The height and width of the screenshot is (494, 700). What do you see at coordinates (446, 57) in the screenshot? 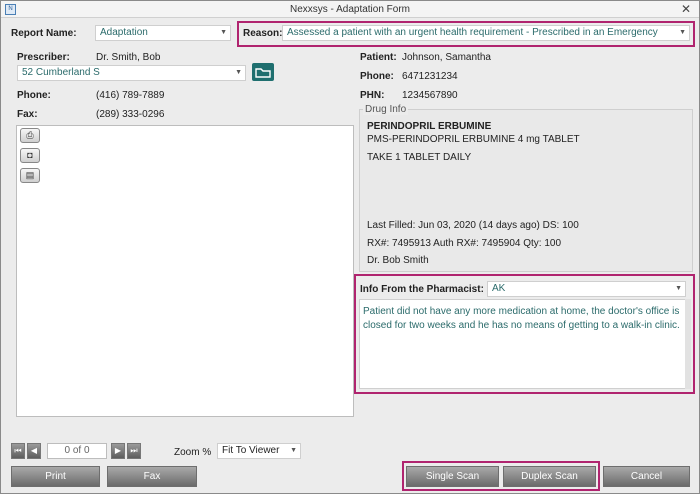
I see `patient-name: Johnson, Samantha` at bounding box center [446, 57].